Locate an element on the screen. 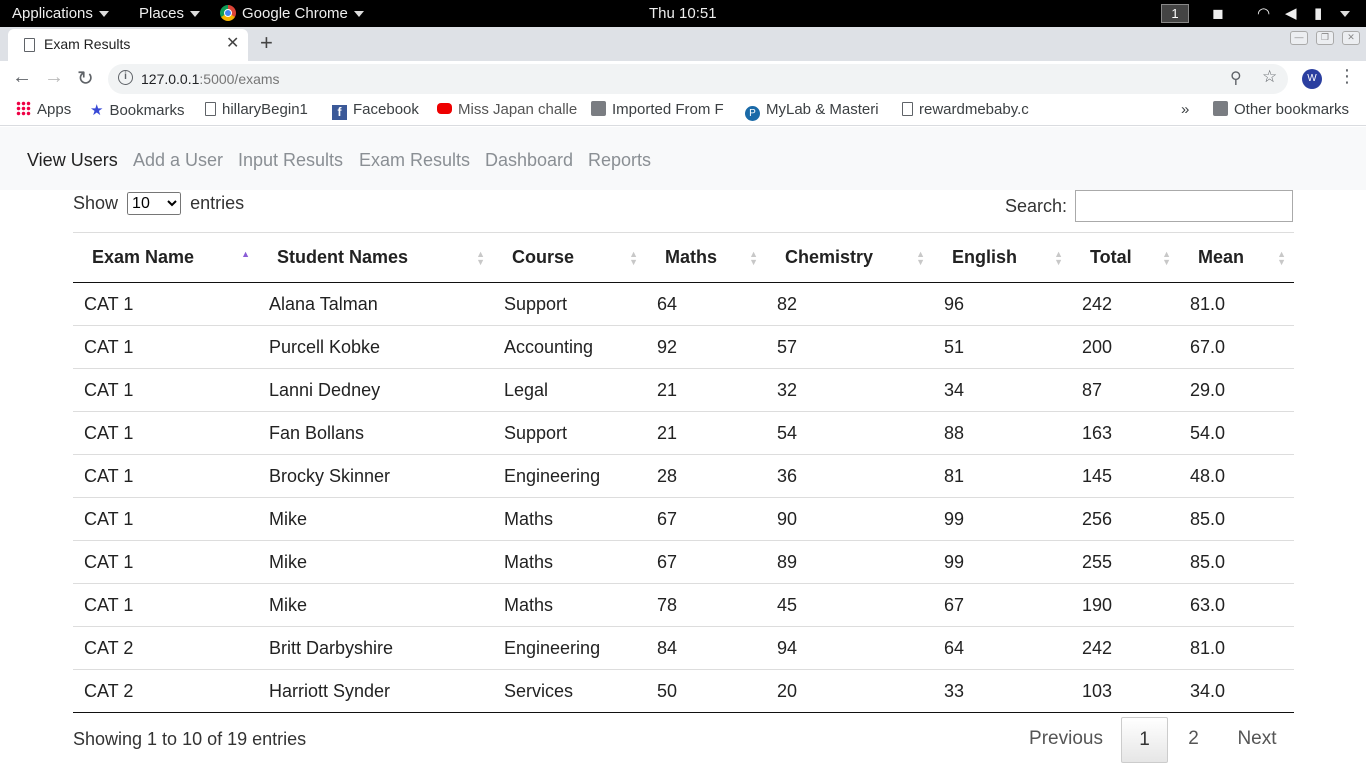 The height and width of the screenshot is (768, 1366). table-cell: Services is located at coordinates (569, 691).